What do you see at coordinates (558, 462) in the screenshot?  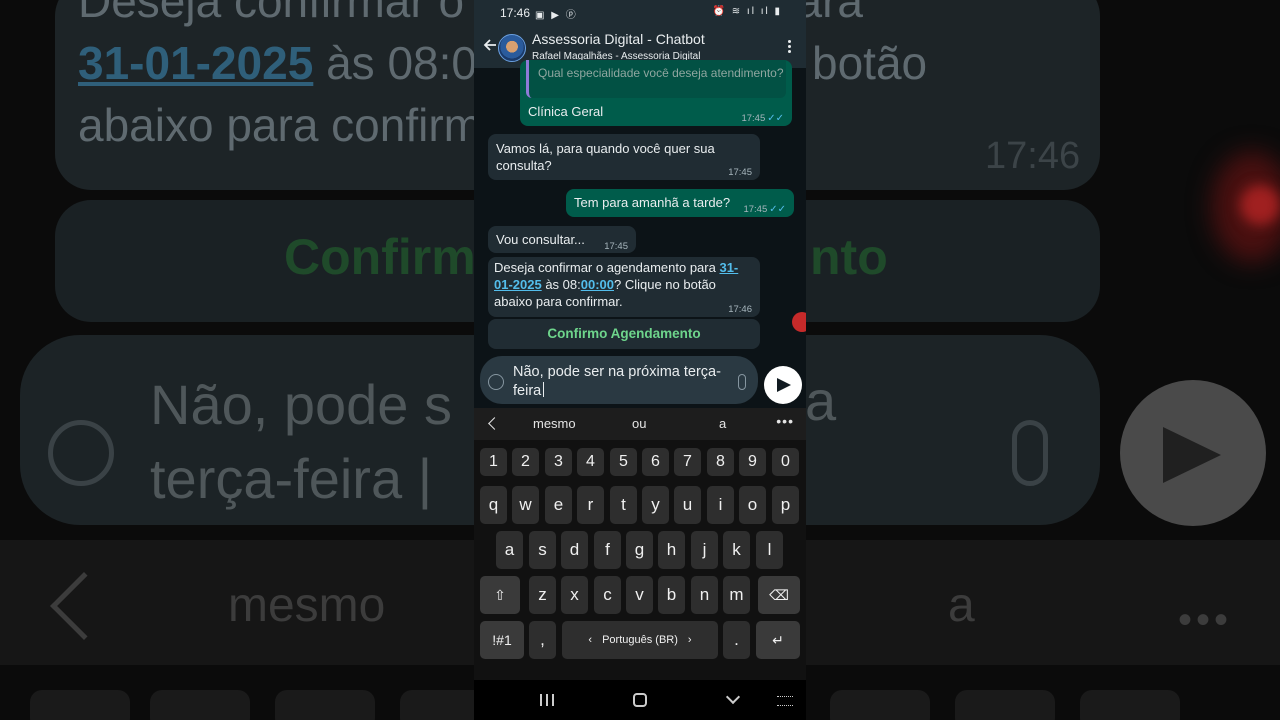 I see `key: 3` at bounding box center [558, 462].